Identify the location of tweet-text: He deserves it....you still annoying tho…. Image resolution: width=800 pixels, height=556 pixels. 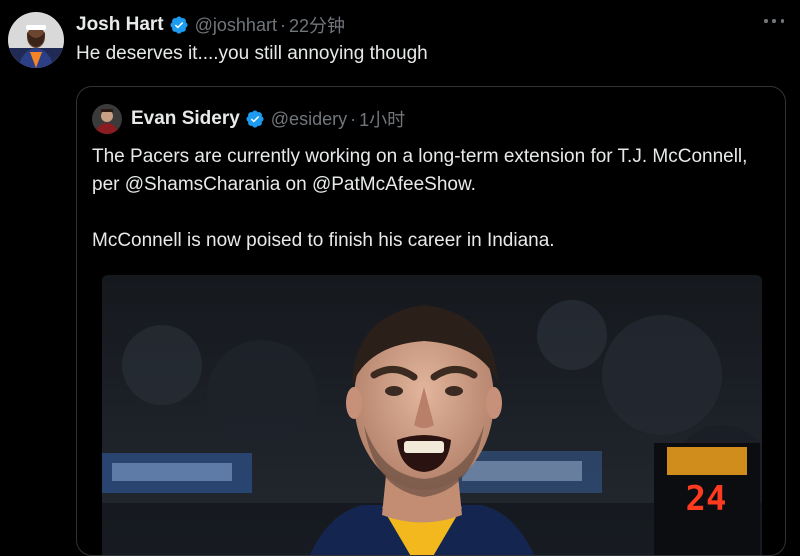
(252, 53).